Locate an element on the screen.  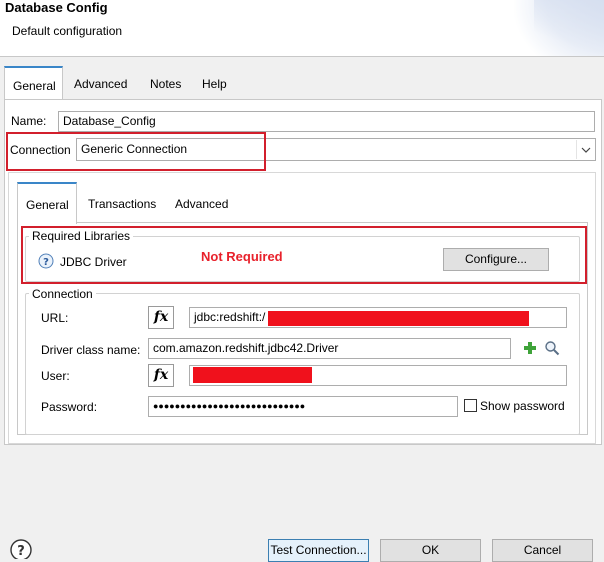
tab-notes: Notes is located at coordinates (165, 82).